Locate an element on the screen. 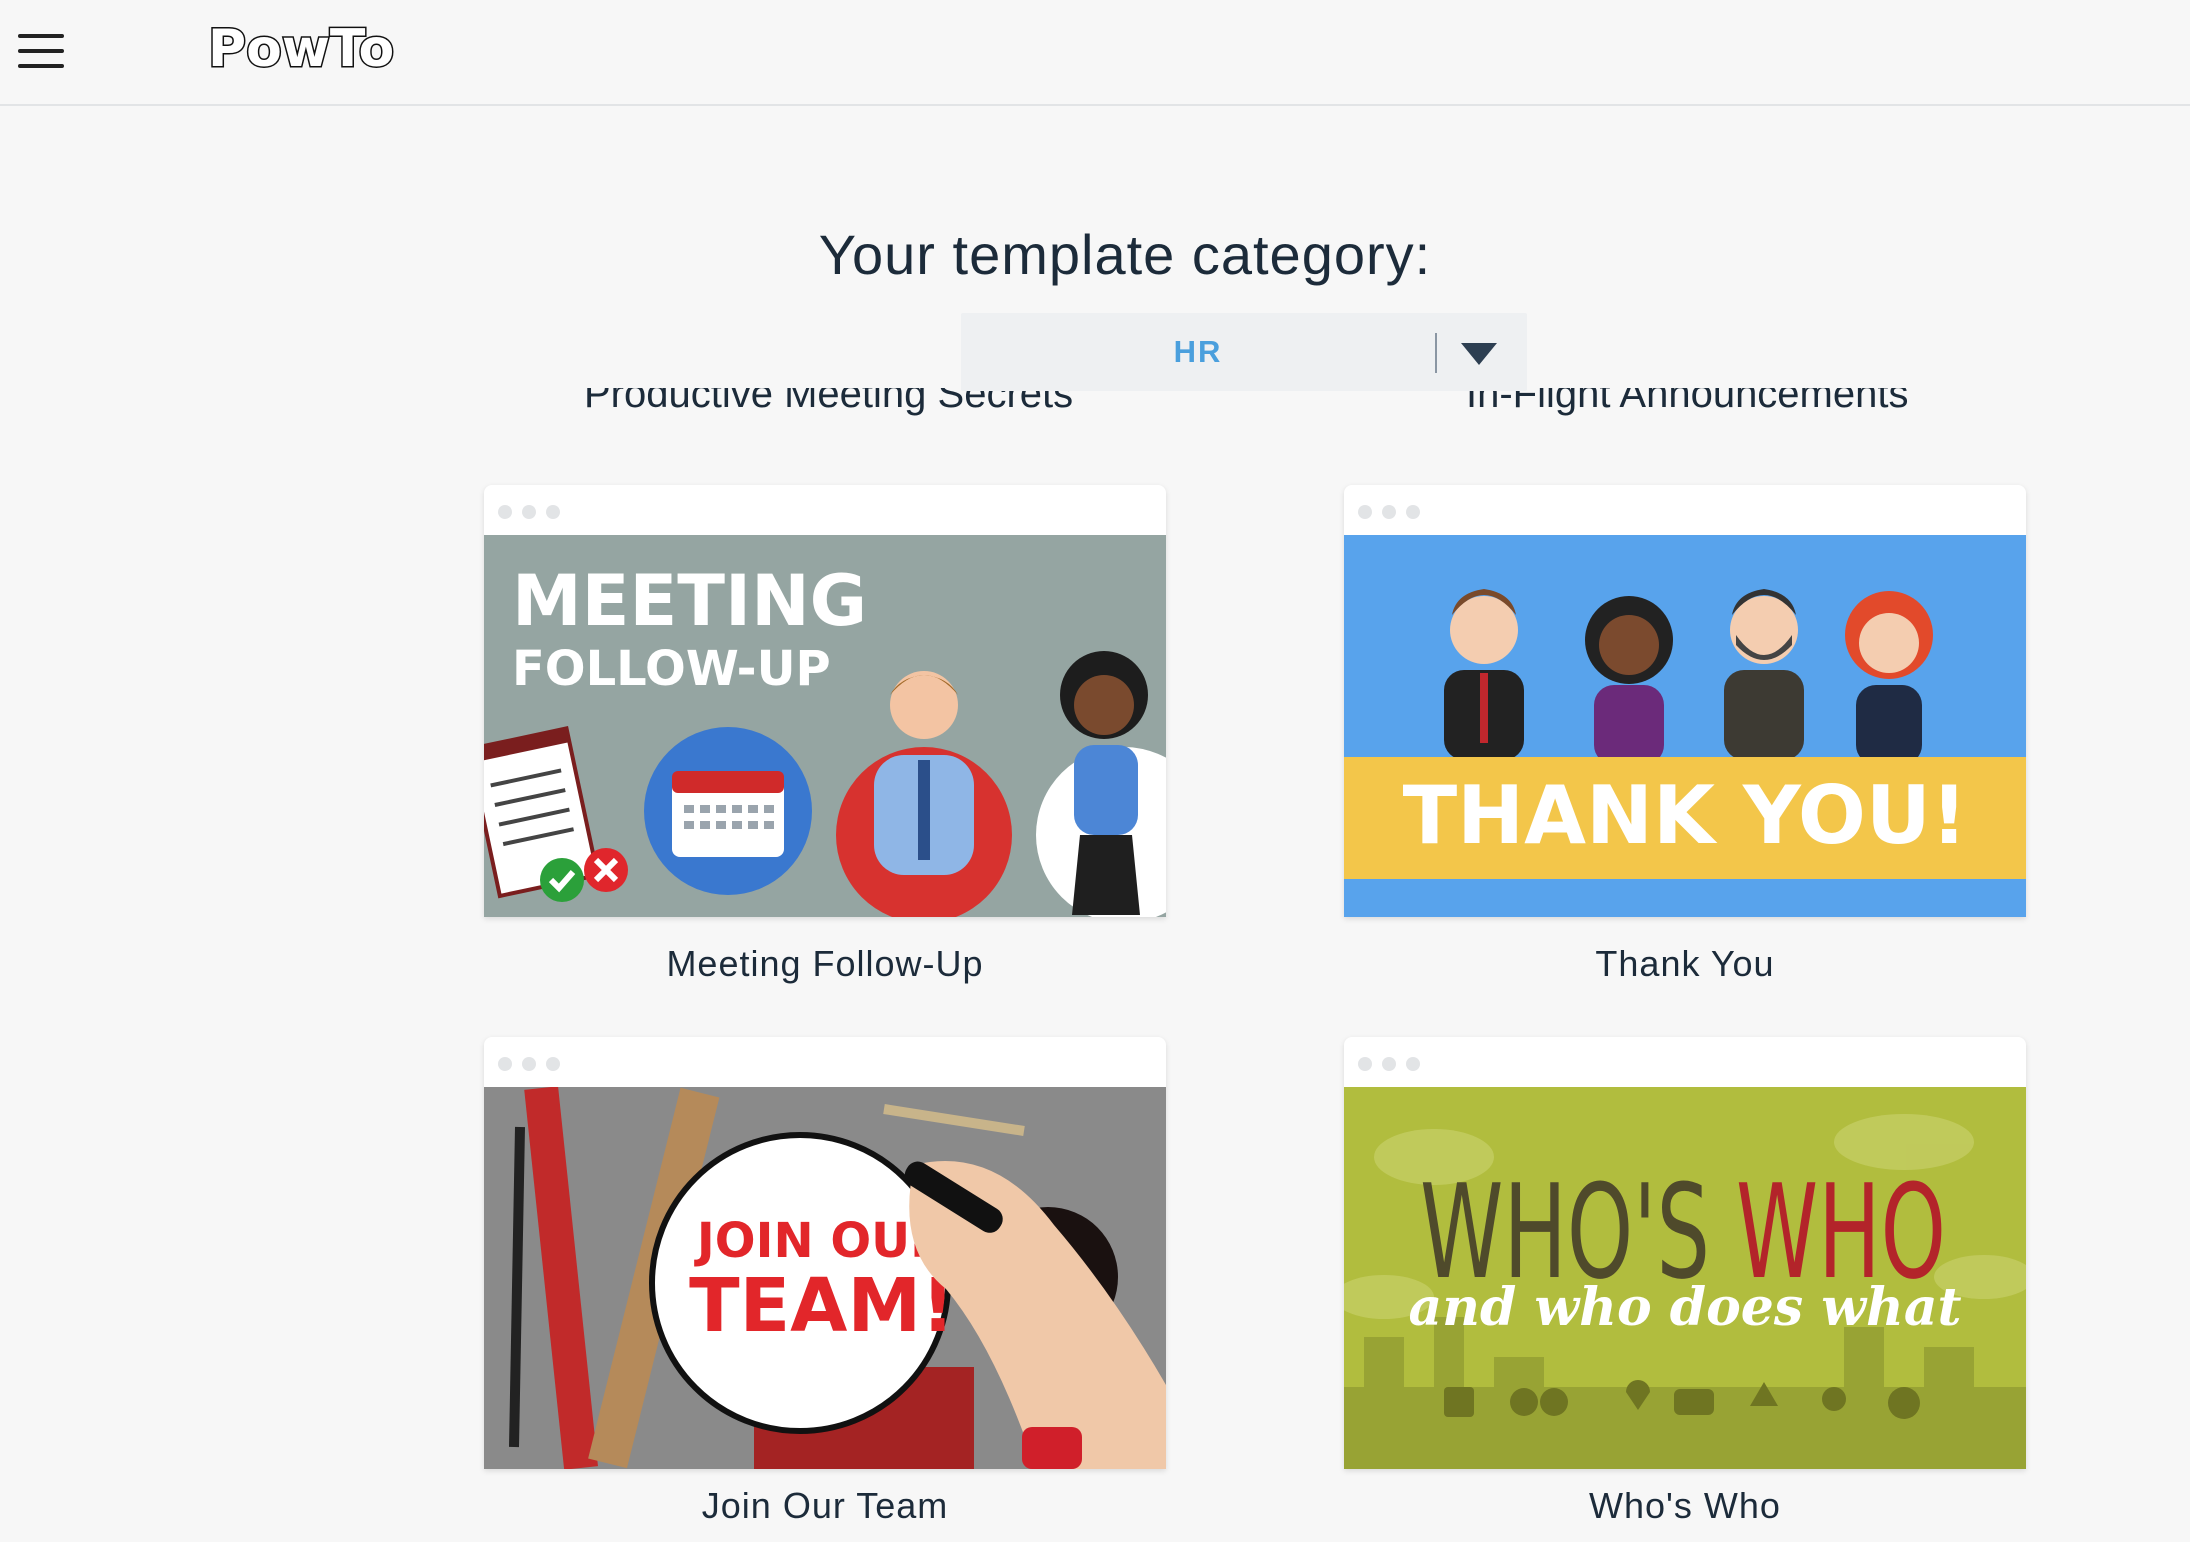  svg-text: TEAM! is located at coordinates (822, 1306).